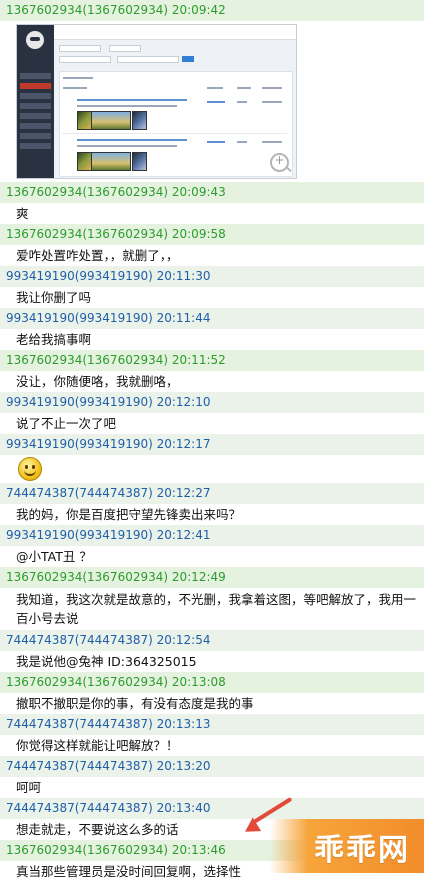  What do you see at coordinates (212, 192) in the screenshot?
I see `message-sender-header: 1367602934(1367602934) 20:09:43` at bounding box center [212, 192].